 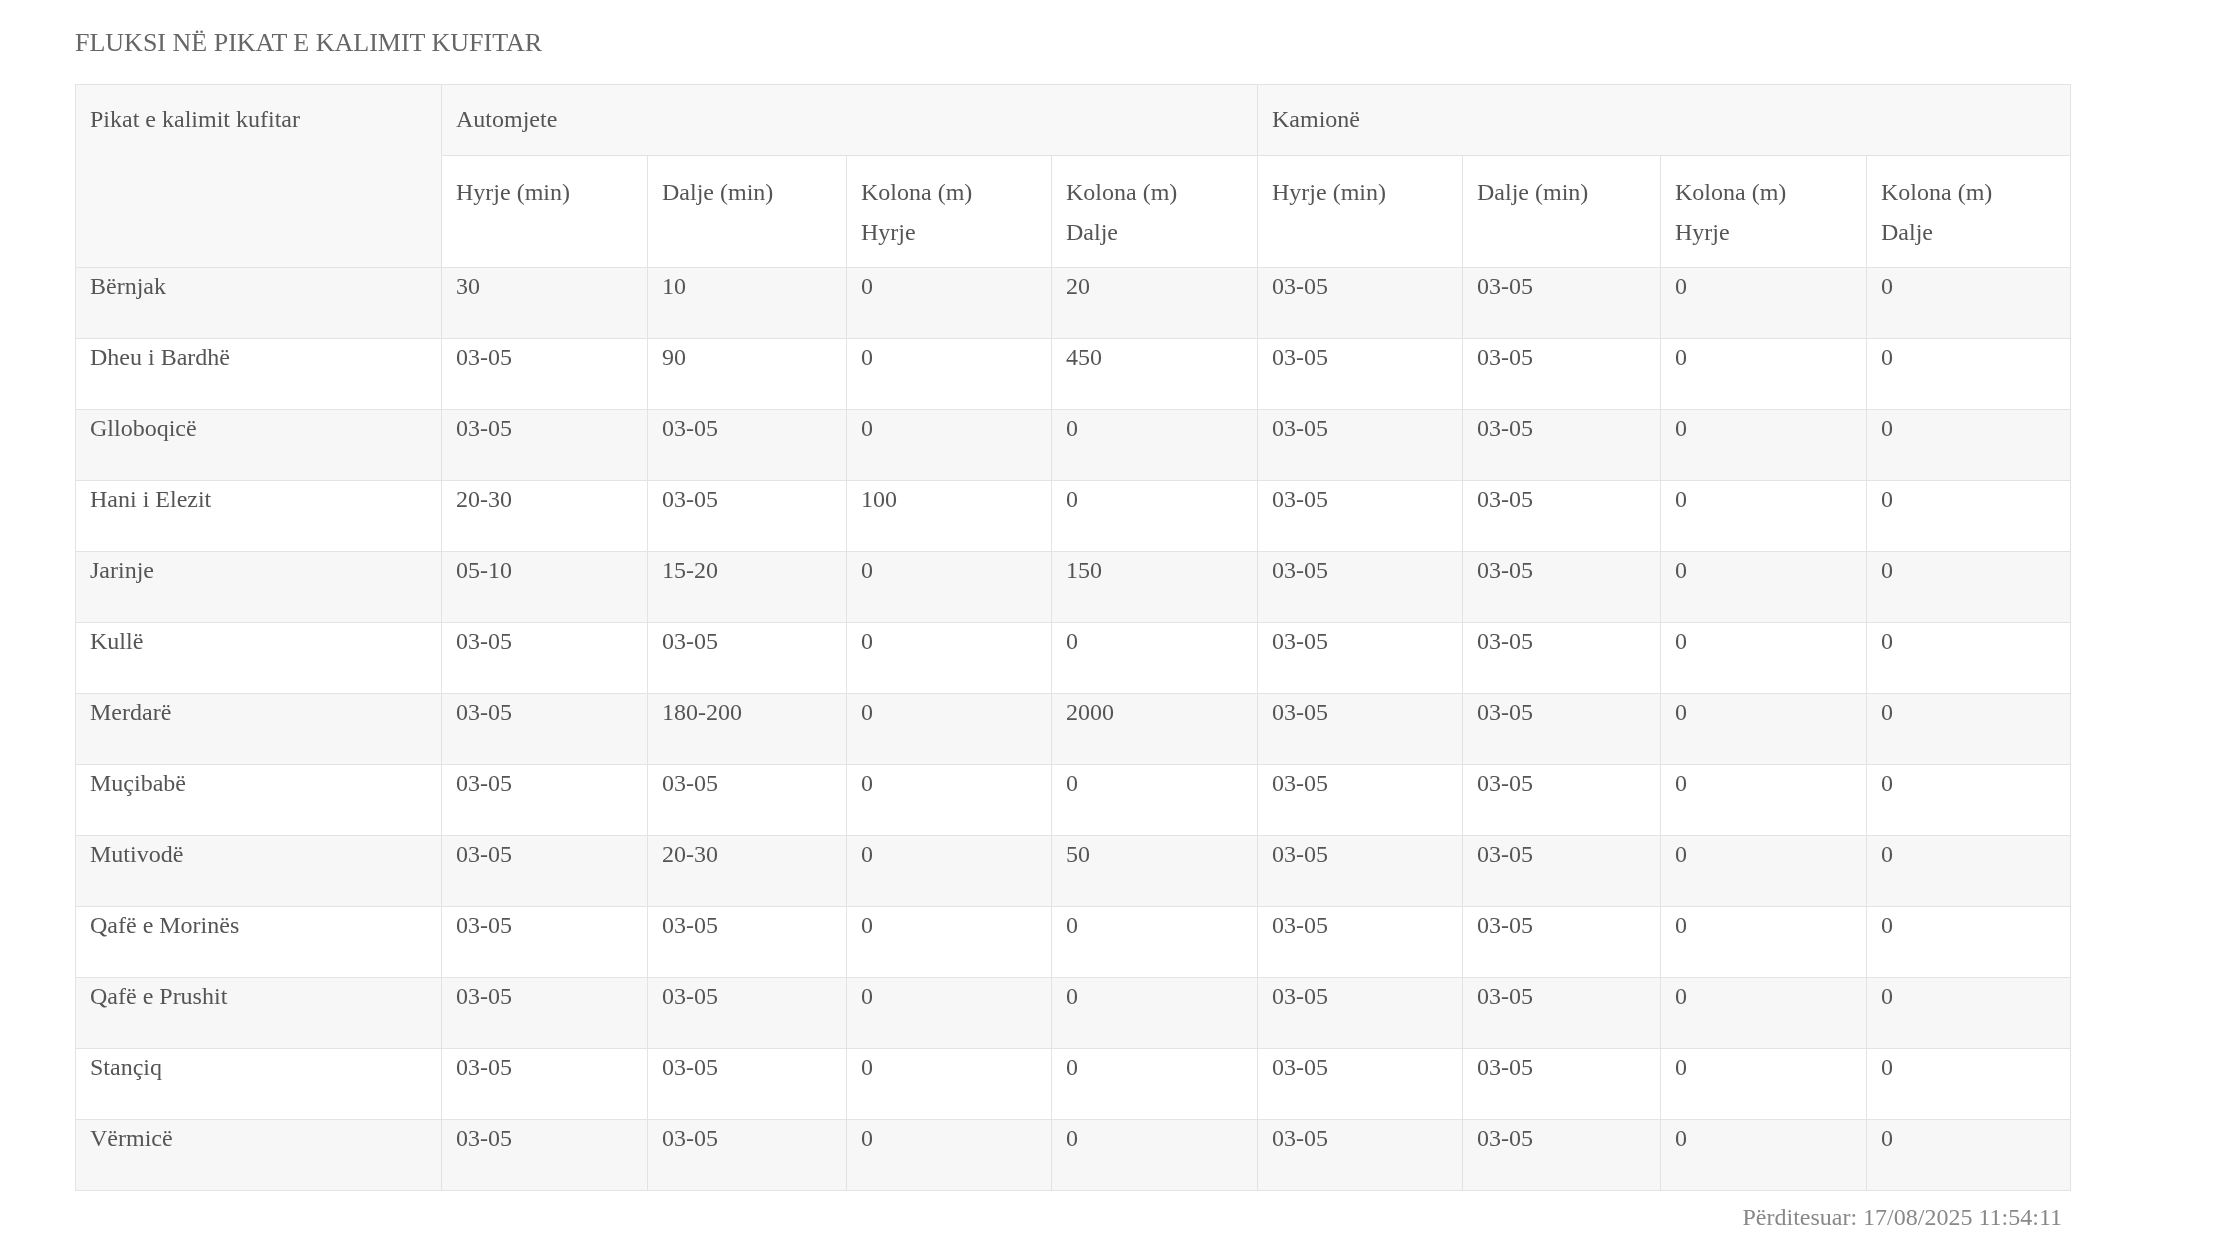 What do you see at coordinates (258, 445) in the screenshot?
I see `row-header-cell: Glloboqicë` at bounding box center [258, 445].